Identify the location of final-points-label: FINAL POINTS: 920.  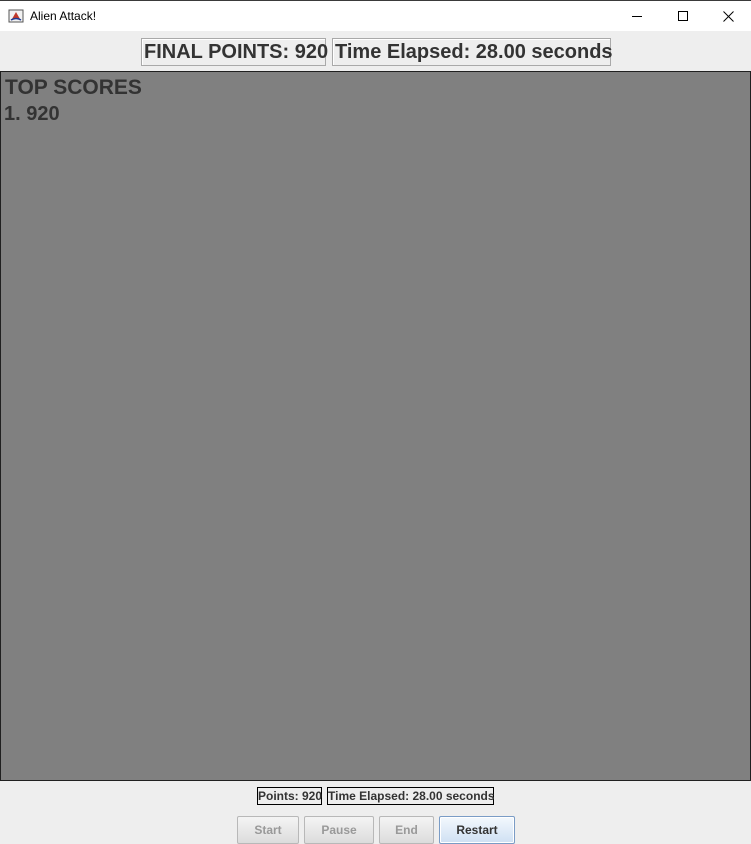
(234, 52).